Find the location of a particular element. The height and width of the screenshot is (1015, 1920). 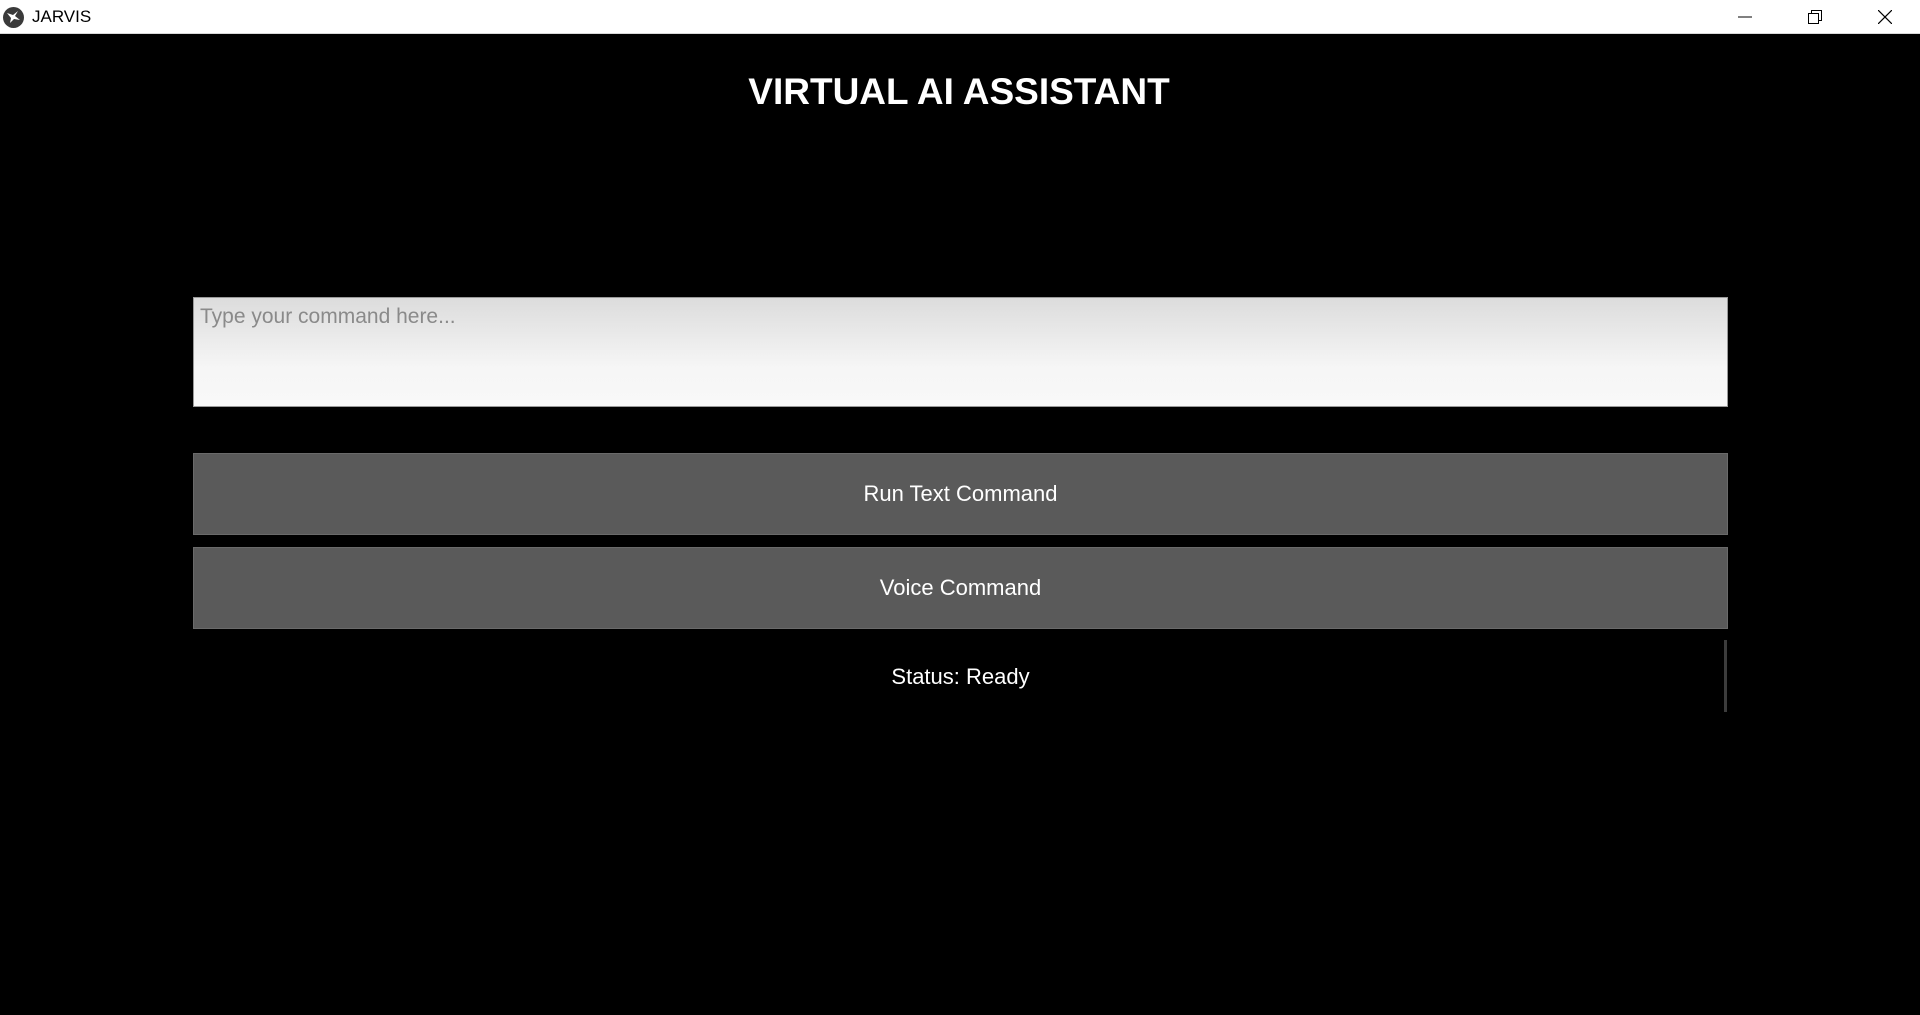

kivy-logo-icon is located at coordinates (13, 17).